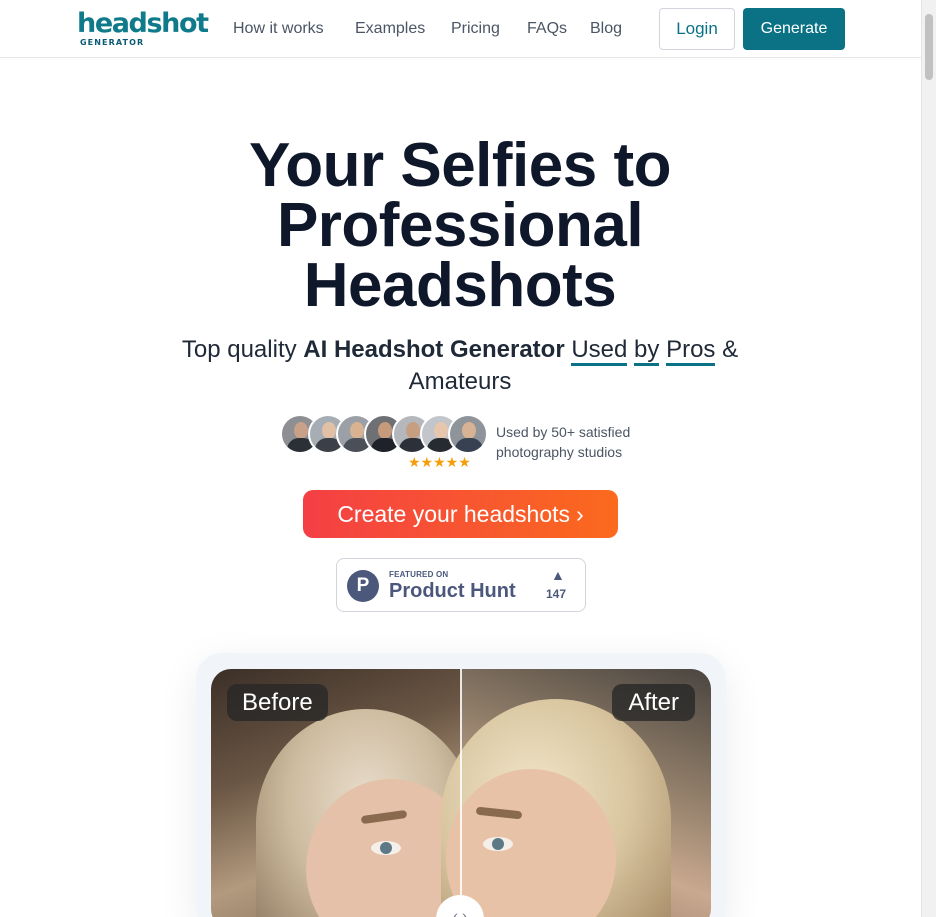  What do you see at coordinates (385, 434) in the screenshot?
I see `customer-avatars` at bounding box center [385, 434].